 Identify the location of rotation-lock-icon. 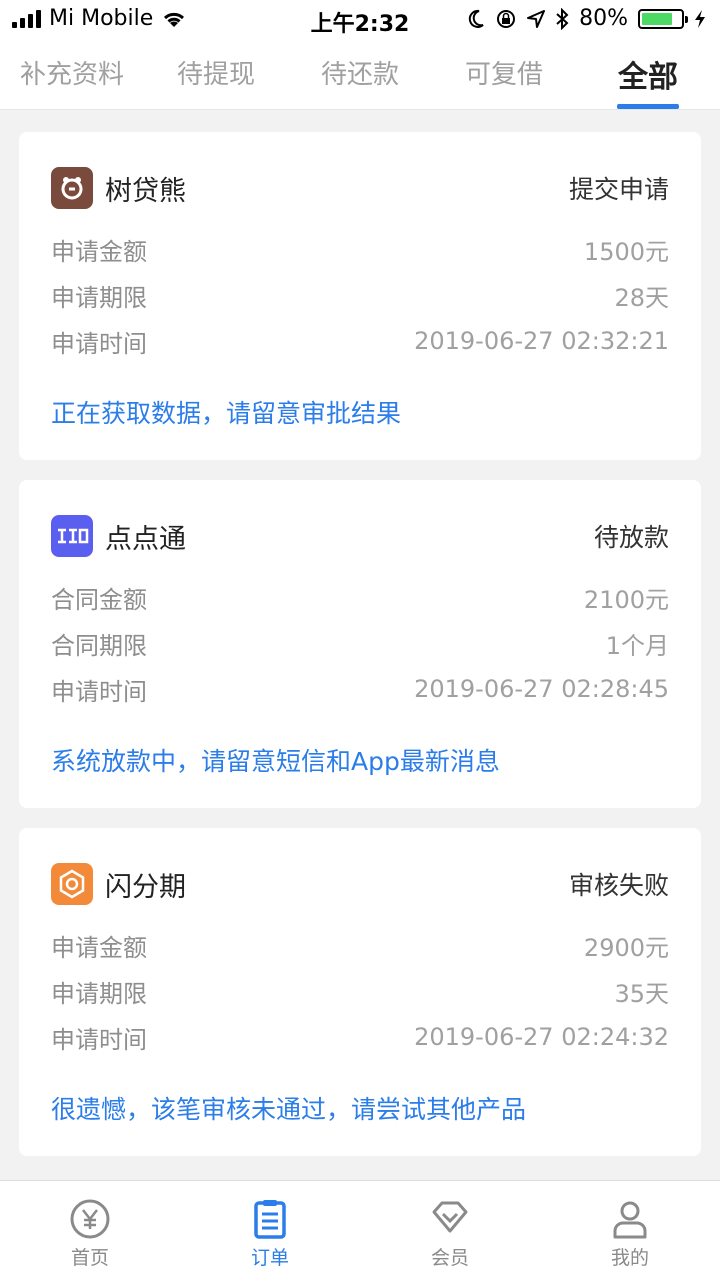
(506, 18).